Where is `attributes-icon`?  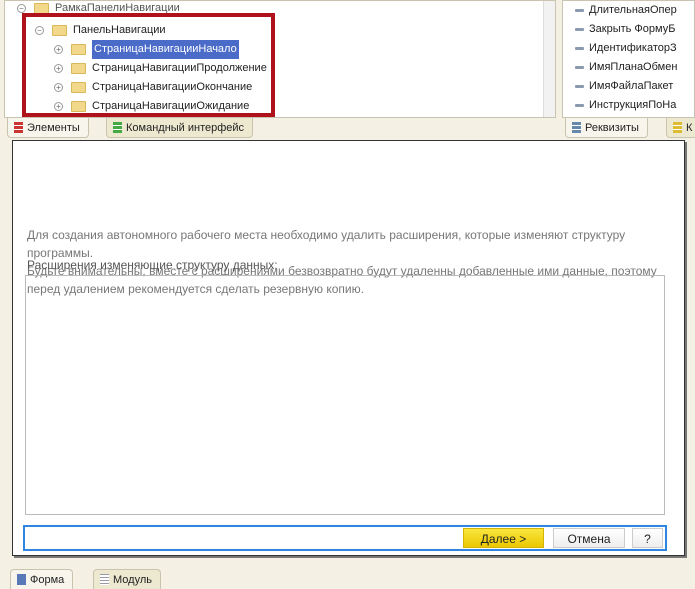 attributes-icon is located at coordinates (576, 127).